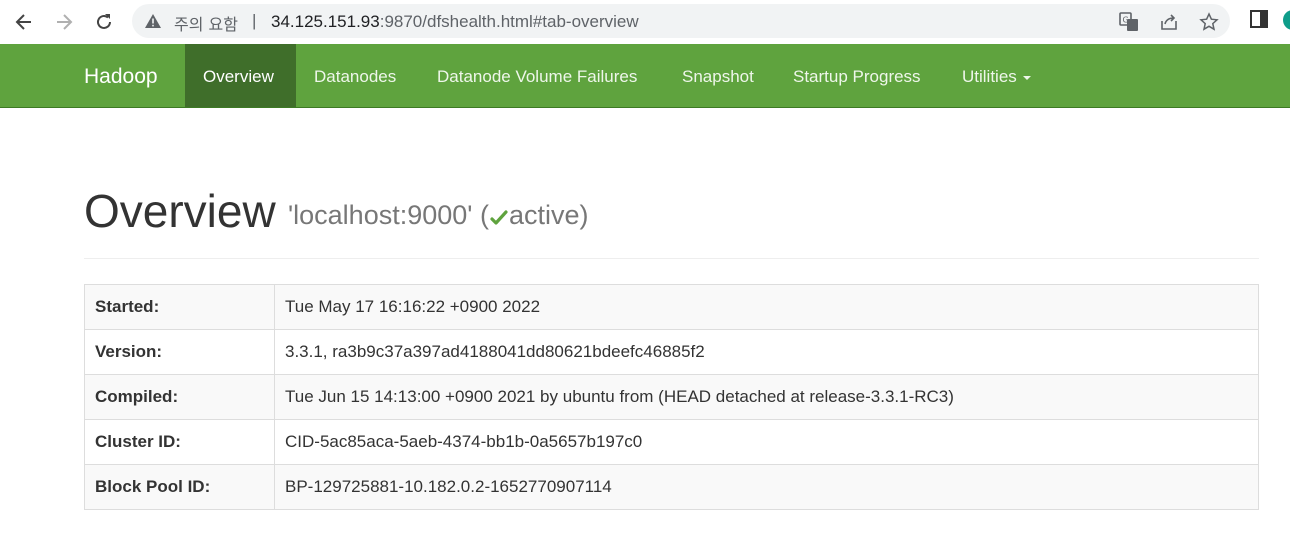 This screenshot has height=543, width=1290. What do you see at coordinates (153, 21) in the screenshot?
I see `warning-icon` at bounding box center [153, 21].